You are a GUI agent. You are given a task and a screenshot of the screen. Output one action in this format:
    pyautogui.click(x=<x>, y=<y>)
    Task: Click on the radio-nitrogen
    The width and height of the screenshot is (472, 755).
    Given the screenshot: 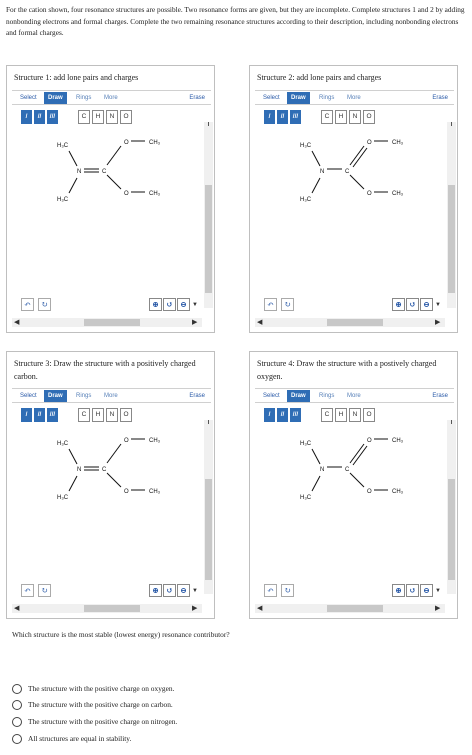 What is the action you would take?
    pyautogui.click(x=17, y=722)
    